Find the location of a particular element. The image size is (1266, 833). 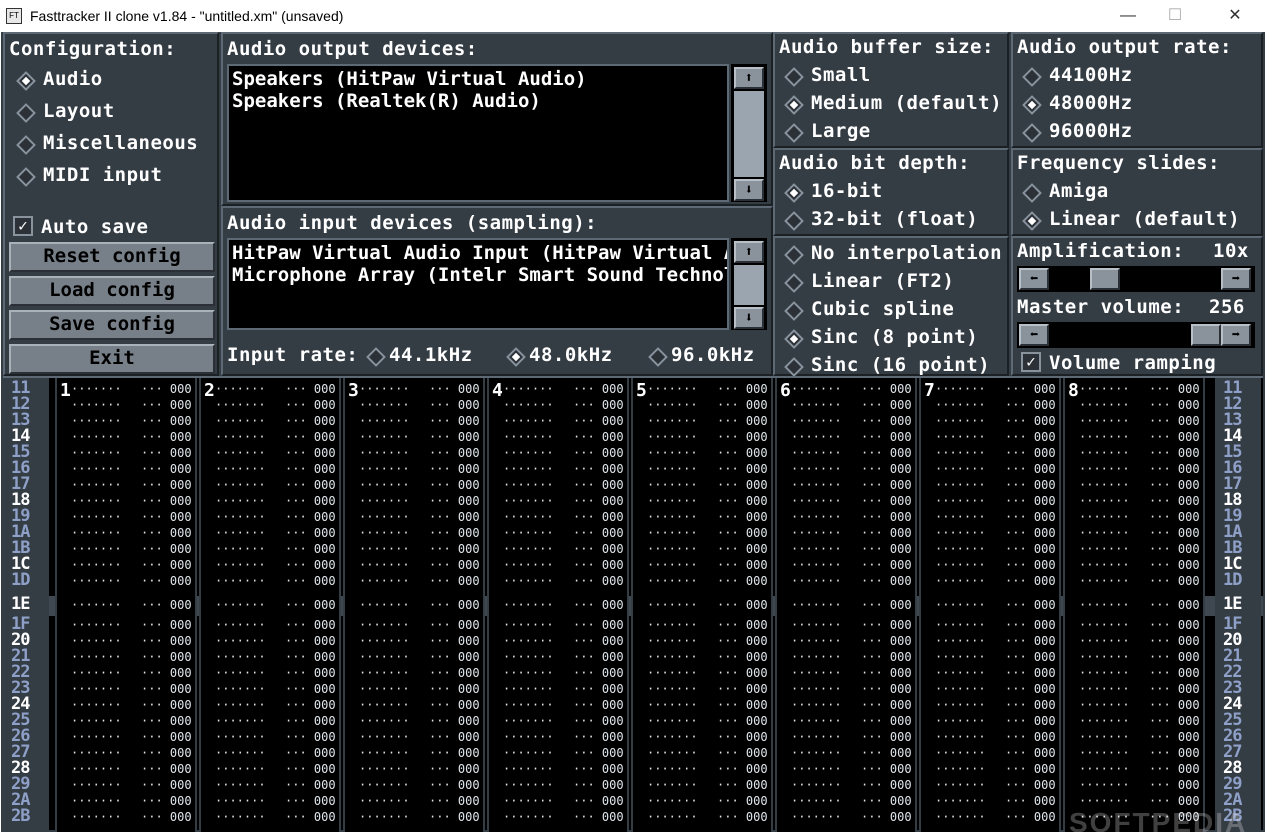

auto-save-checkbox: ✓ is located at coordinates (23, 226).